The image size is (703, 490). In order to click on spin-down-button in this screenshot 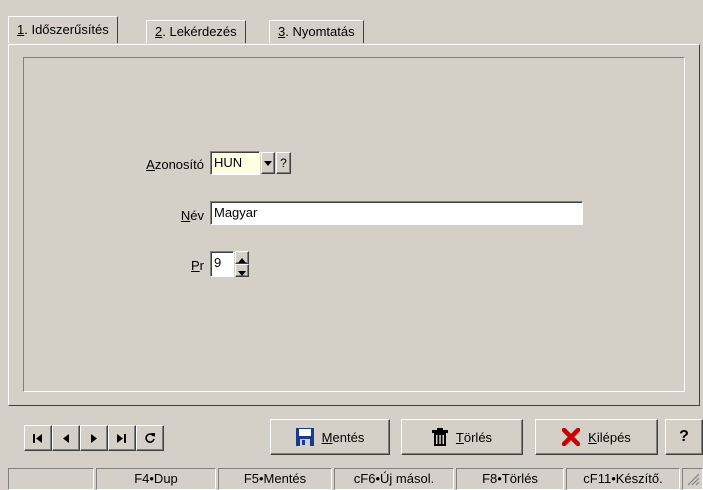, I will do `click(242, 270)`.